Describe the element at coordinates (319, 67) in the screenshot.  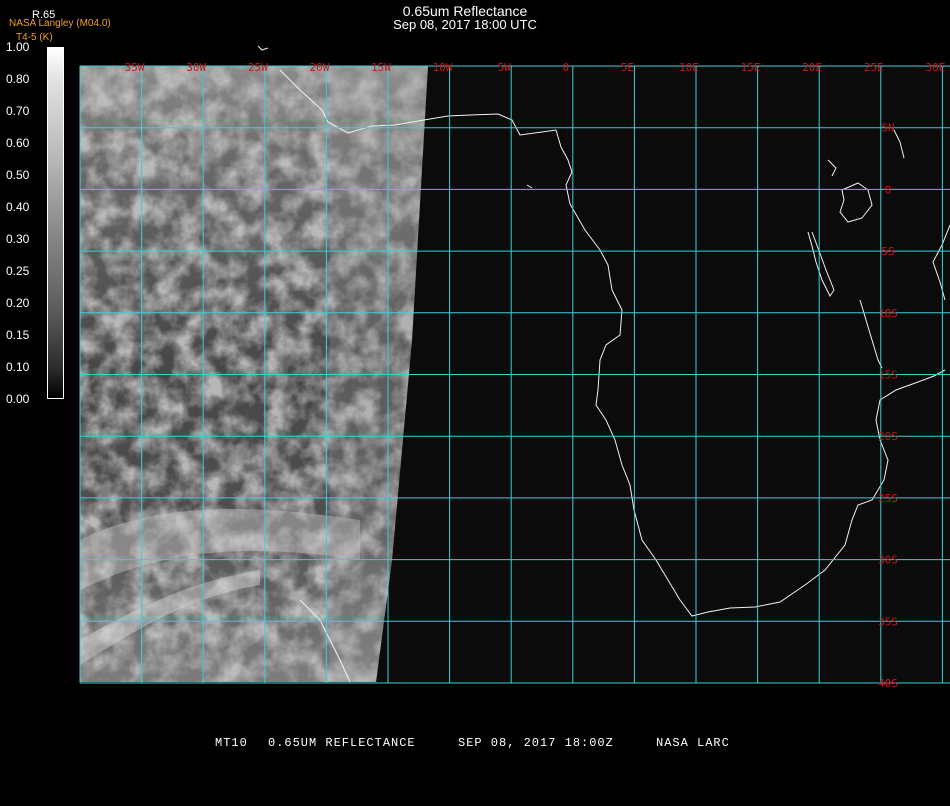
I see `longitude-label: 20W` at that location.